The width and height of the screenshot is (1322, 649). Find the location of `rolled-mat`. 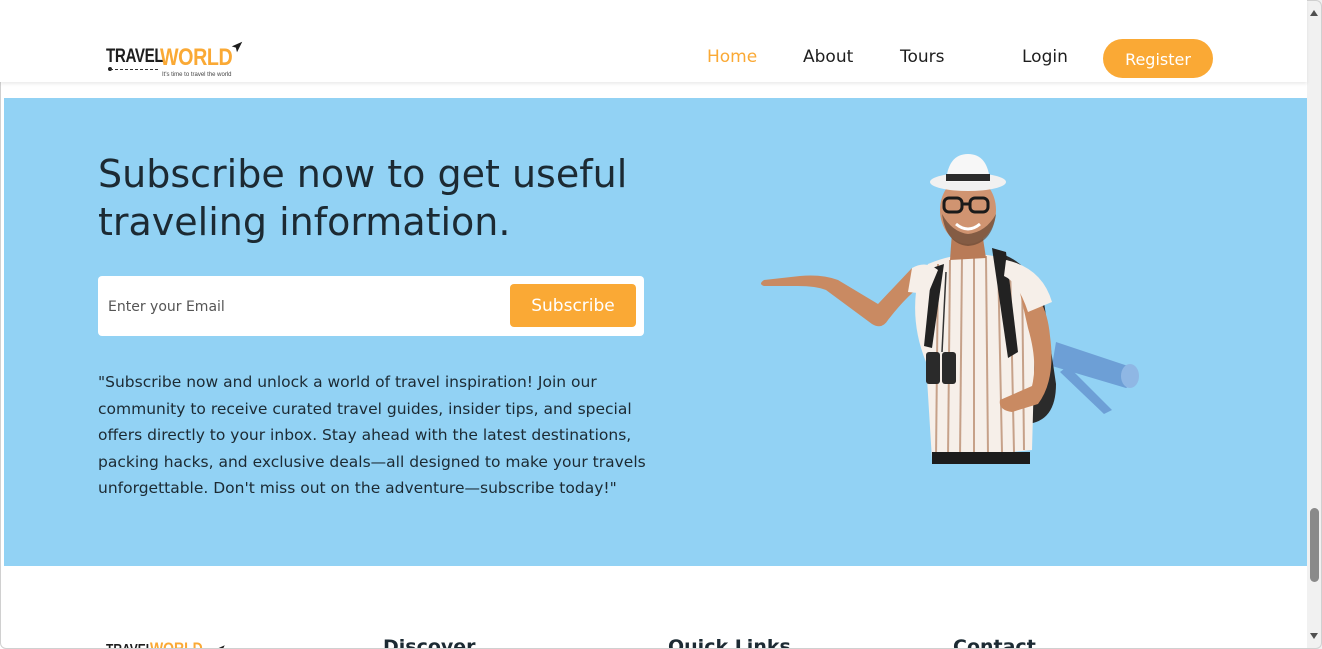

rolled-mat is located at coordinates (1095, 378).